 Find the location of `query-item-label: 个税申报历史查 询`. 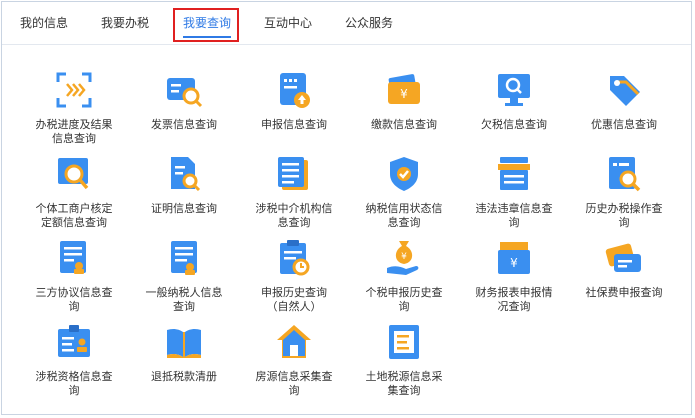

query-item-label: 个税申报历史查 询 is located at coordinates (404, 299).